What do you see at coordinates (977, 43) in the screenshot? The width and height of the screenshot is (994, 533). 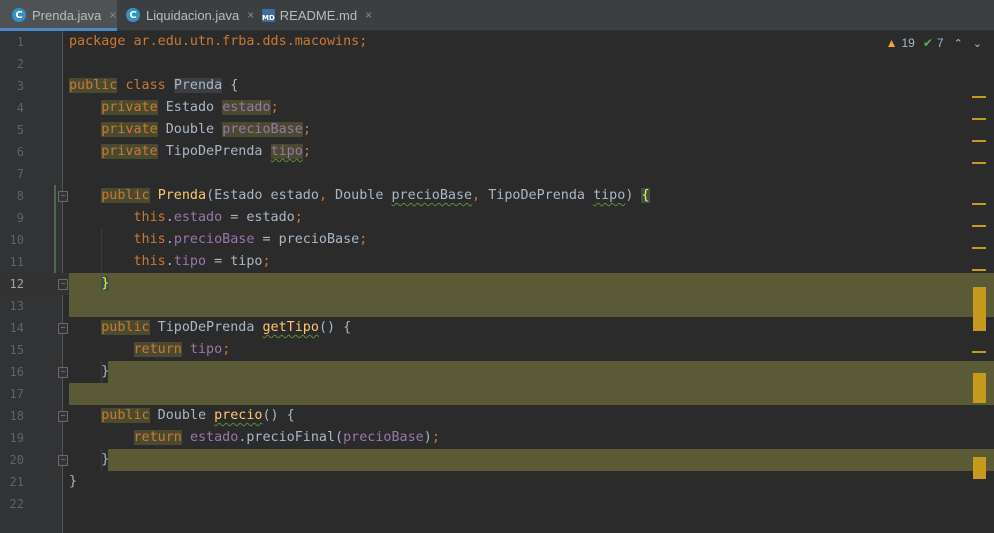 I see `chevron-down-icon: ⌄` at bounding box center [977, 43].